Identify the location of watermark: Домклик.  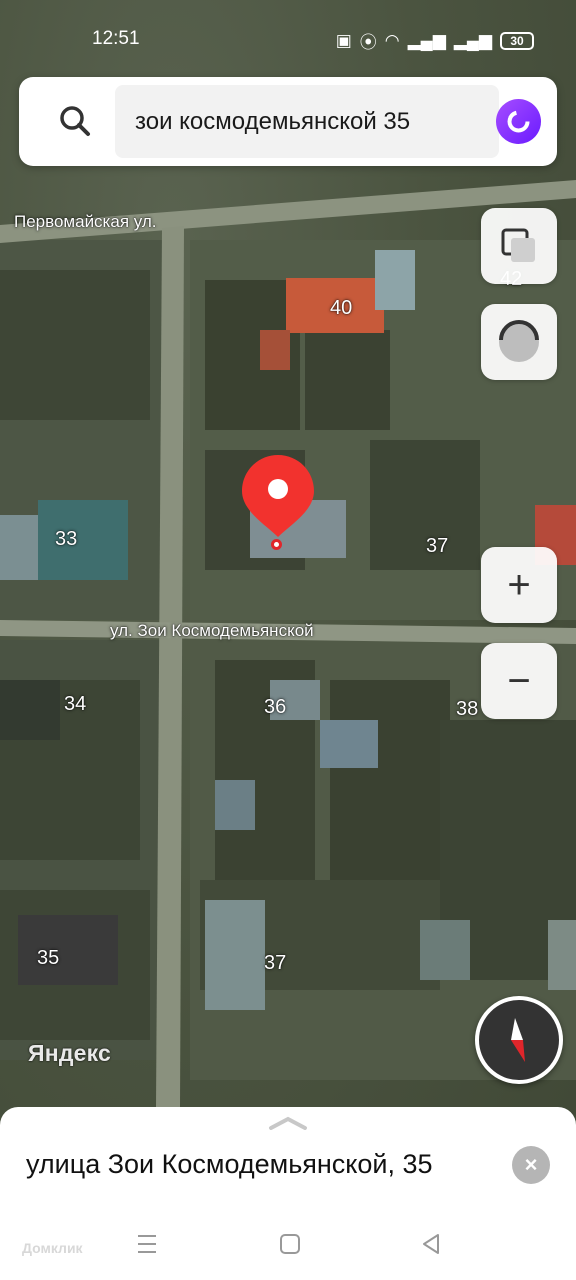
(52, 1248).